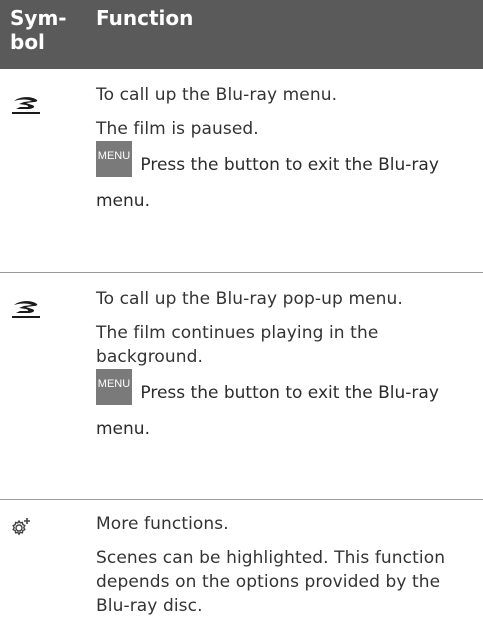  Describe the element at coordinates (21, 527) in the screenshot. I see `settings-plus-icon` at that location.